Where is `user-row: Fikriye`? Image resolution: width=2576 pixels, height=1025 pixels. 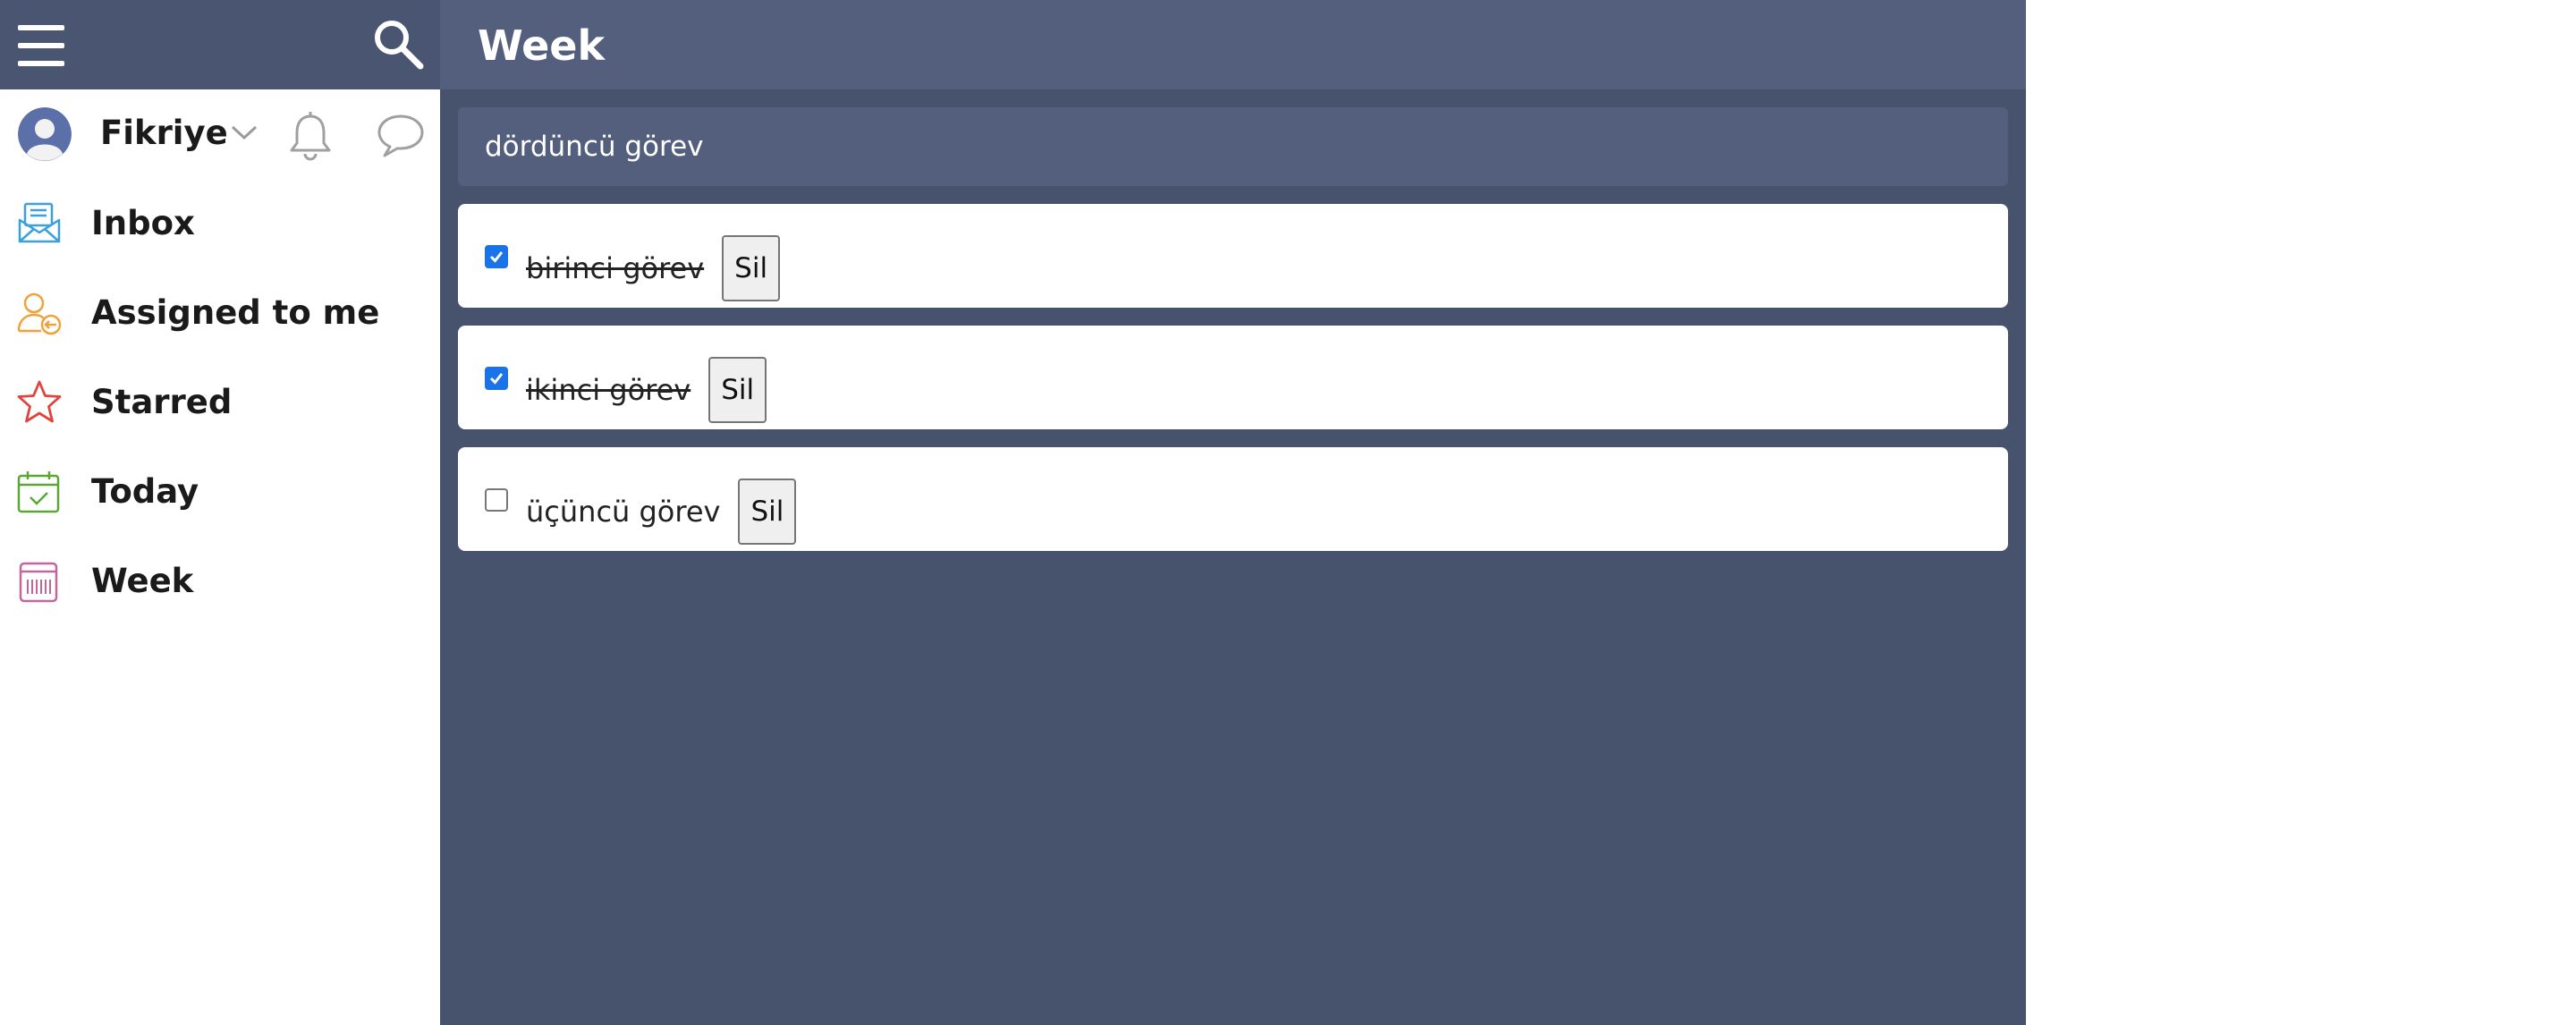 user-row: Fikriye is located at coordinates (220, 134).